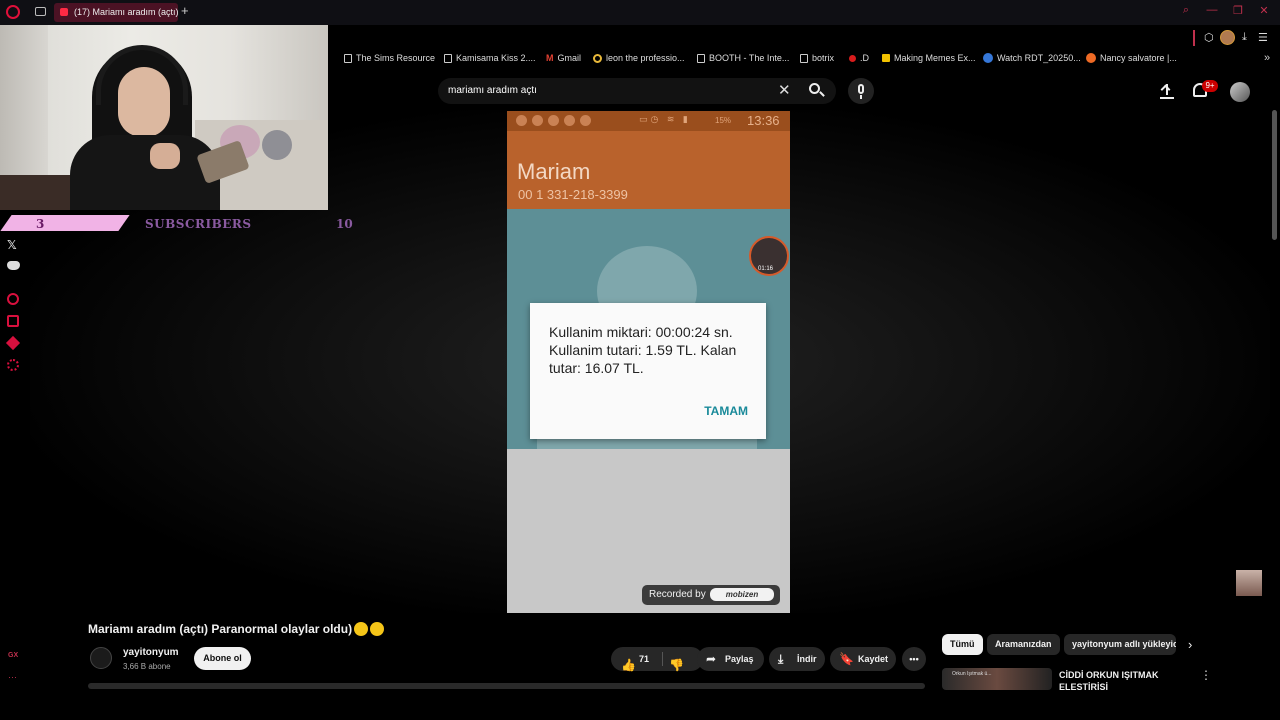 The width and height of the screenshot is (1280, 720). Describe the element at coordinates (389, 58) in the screenshot. I see `bookmark-item: The Sims Resource` at that location.